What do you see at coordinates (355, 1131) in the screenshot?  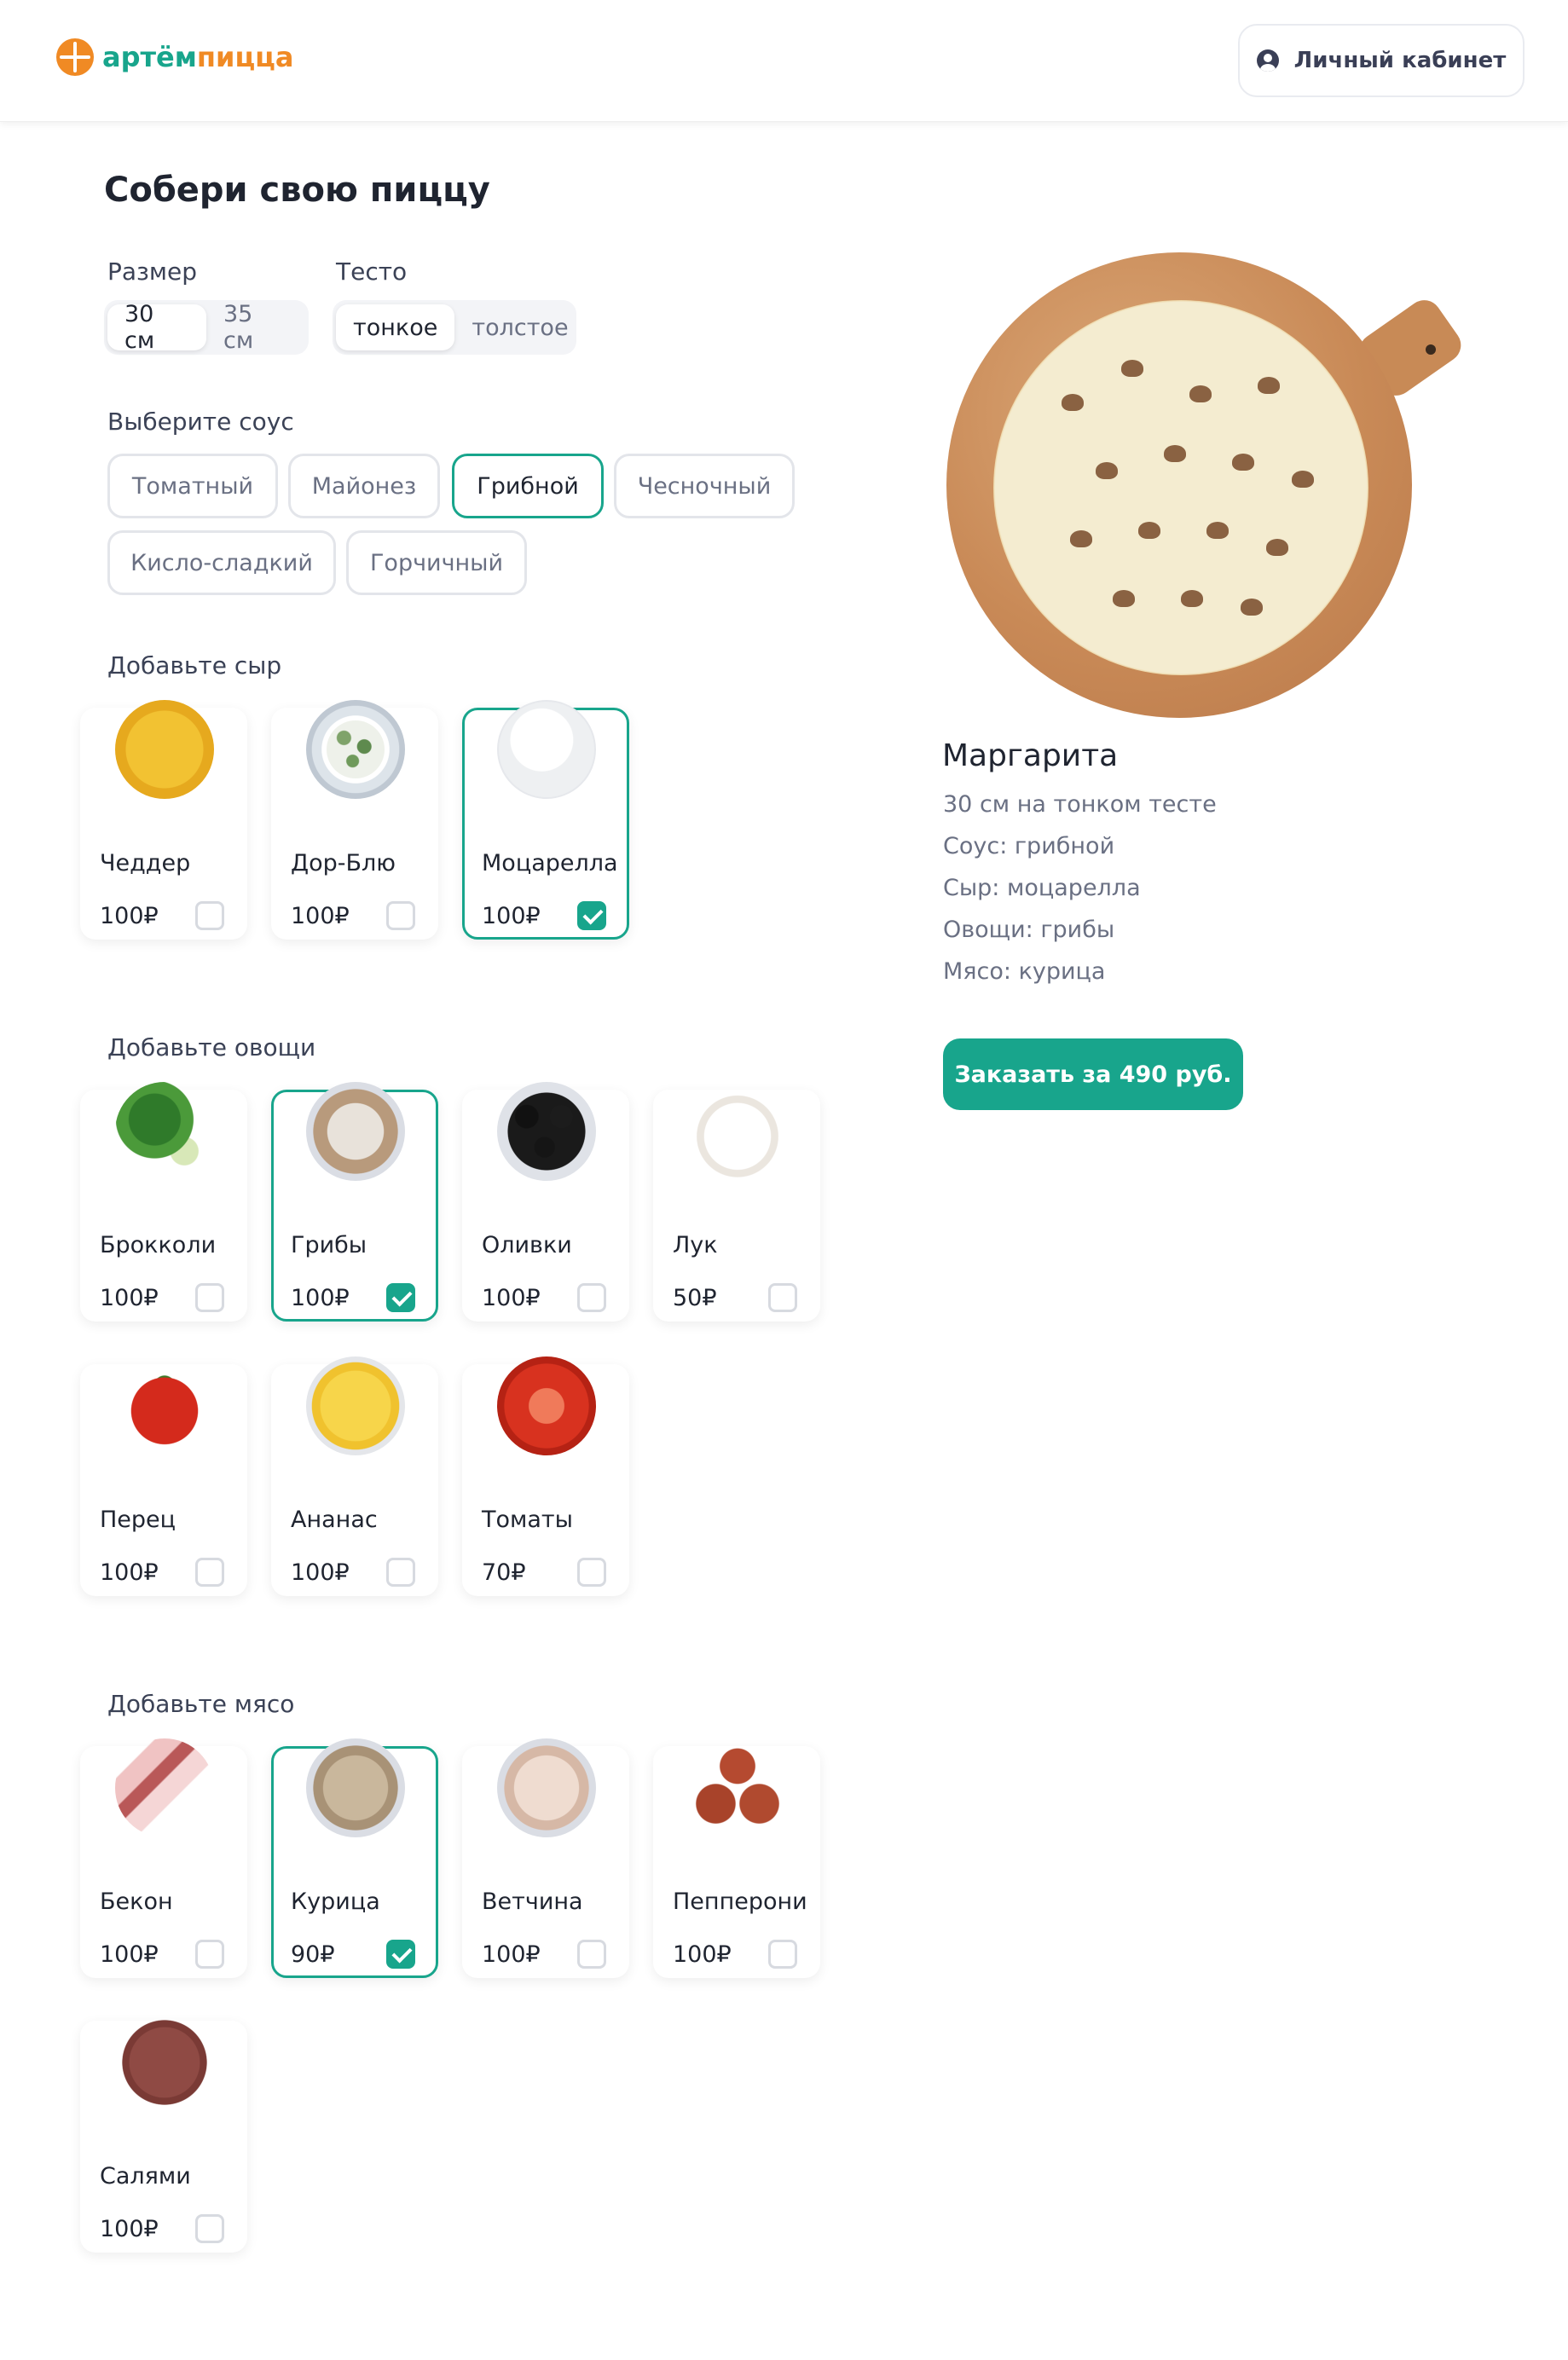 I see `mushrooms-image` at bounding box center [355, 1131].